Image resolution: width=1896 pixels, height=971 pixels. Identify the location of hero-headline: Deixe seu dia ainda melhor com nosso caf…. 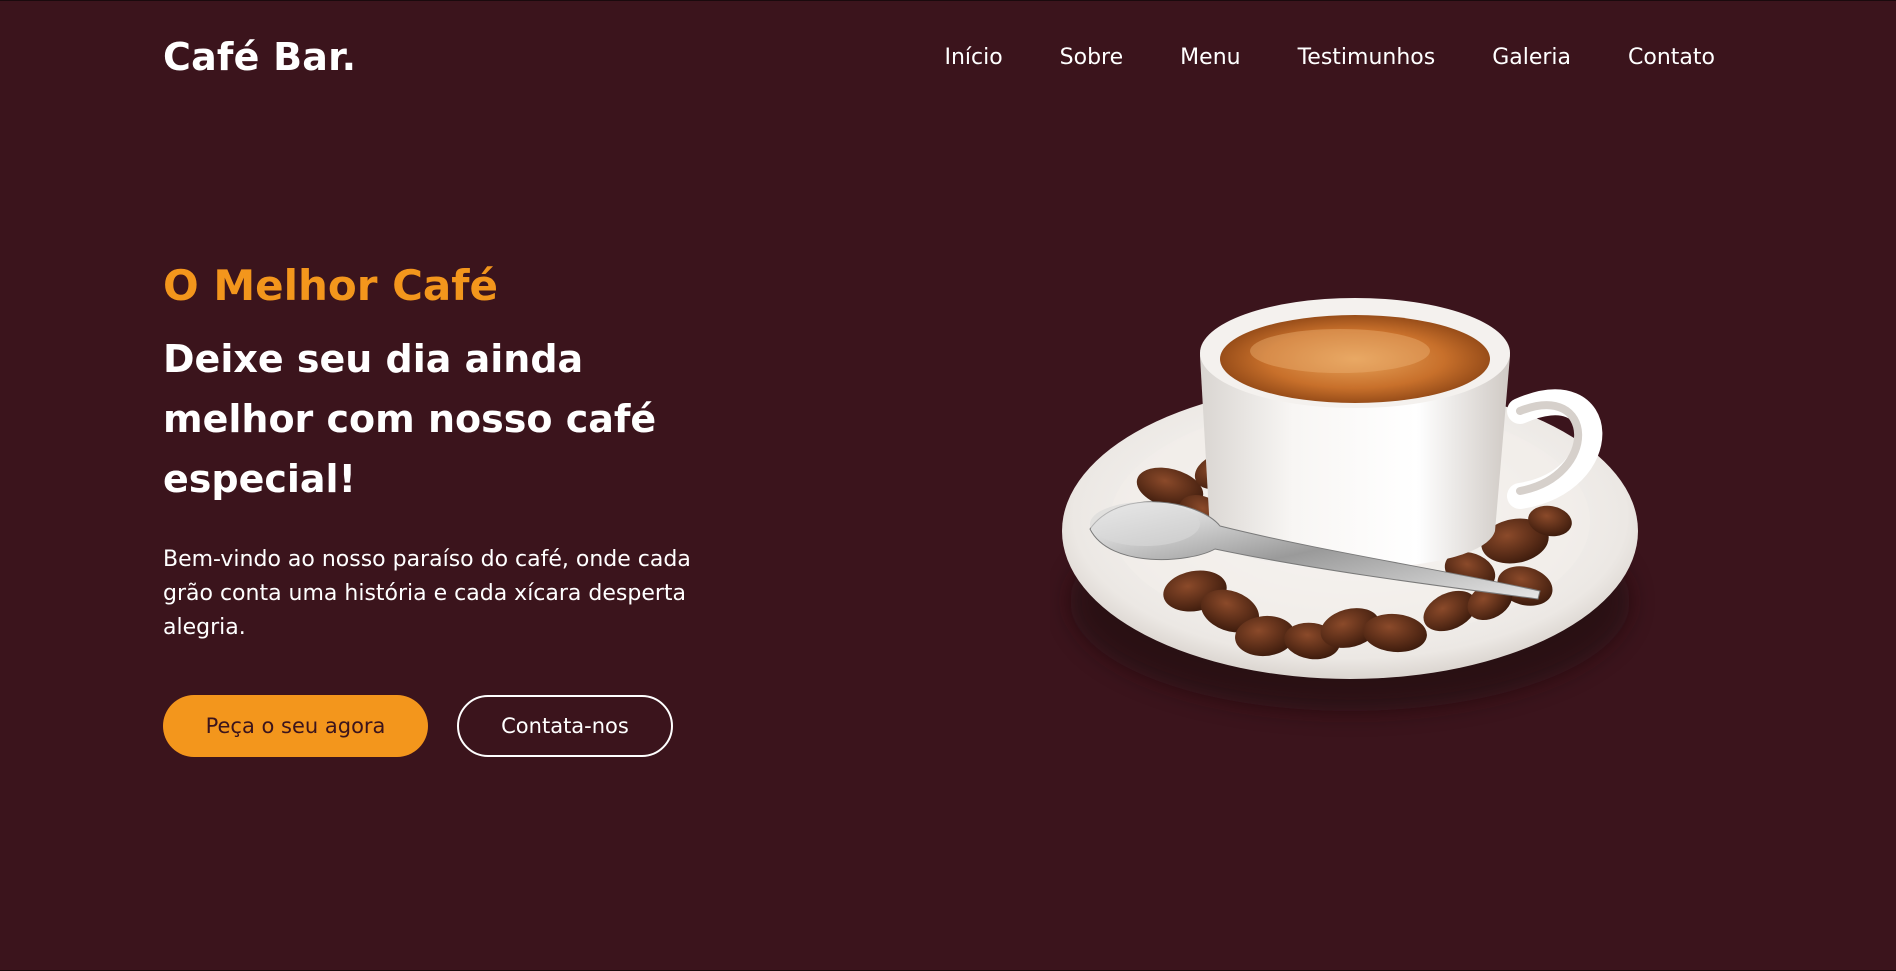
(410, 419).